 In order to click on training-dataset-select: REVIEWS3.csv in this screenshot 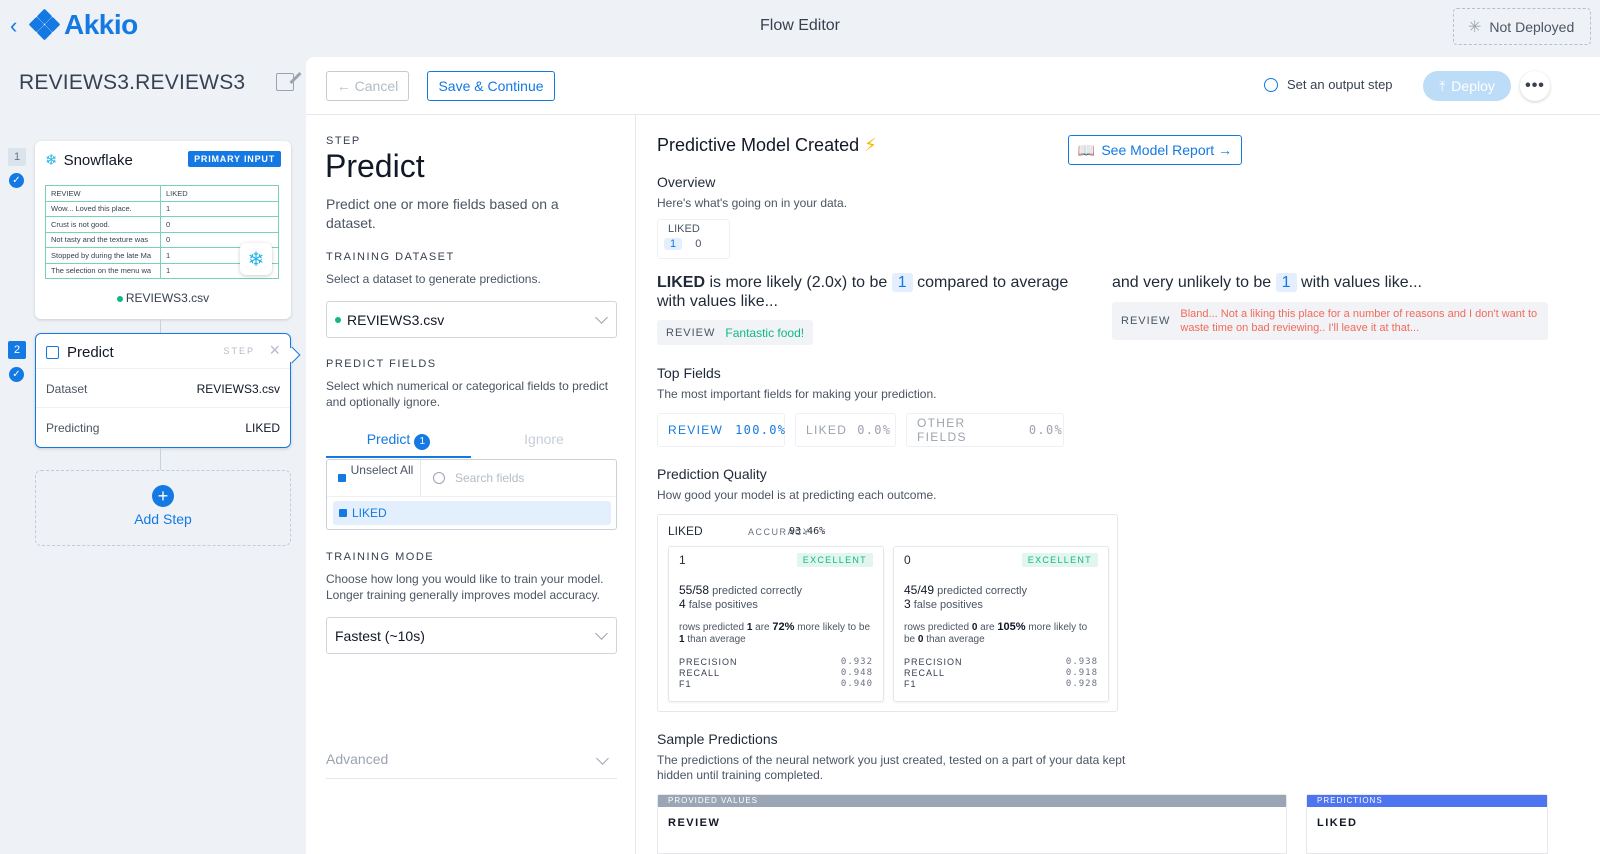, I will do `click(471, 319)`.